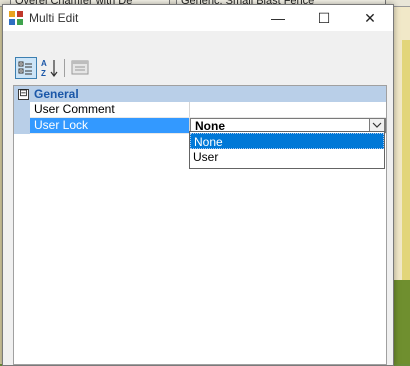 The width and height of the screenshot is (410, 366). What do you see at coordinates (22, 118) in the screenshot?
I see `category-gutter` at bounding box center [22, 118].